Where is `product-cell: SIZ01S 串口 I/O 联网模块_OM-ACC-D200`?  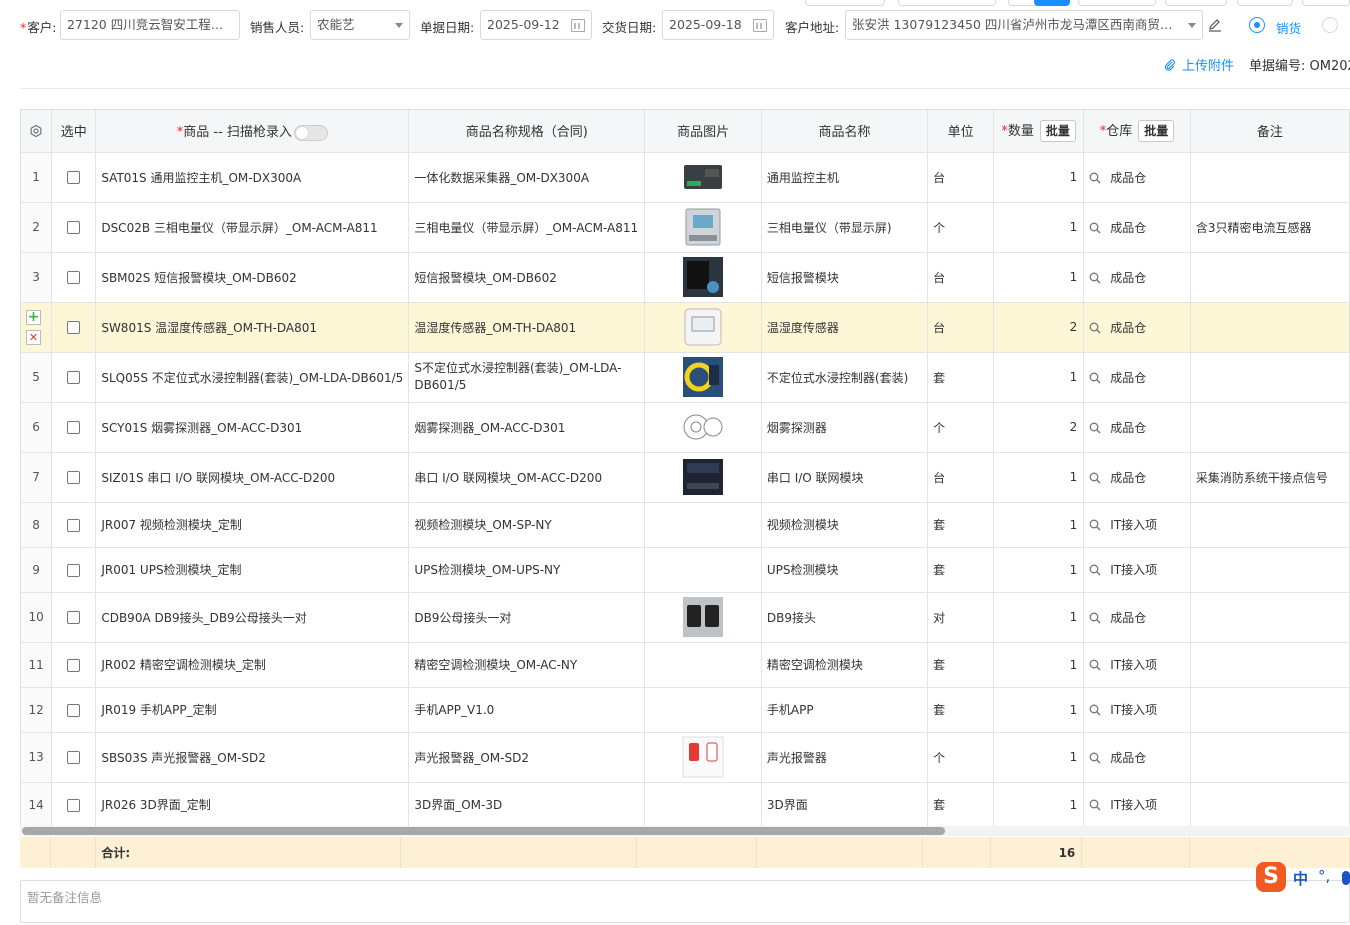
product-cell: SIZ01S 串口 I/O 联网模块_OM-ACC-D200 is located at coordinates (252, 477).